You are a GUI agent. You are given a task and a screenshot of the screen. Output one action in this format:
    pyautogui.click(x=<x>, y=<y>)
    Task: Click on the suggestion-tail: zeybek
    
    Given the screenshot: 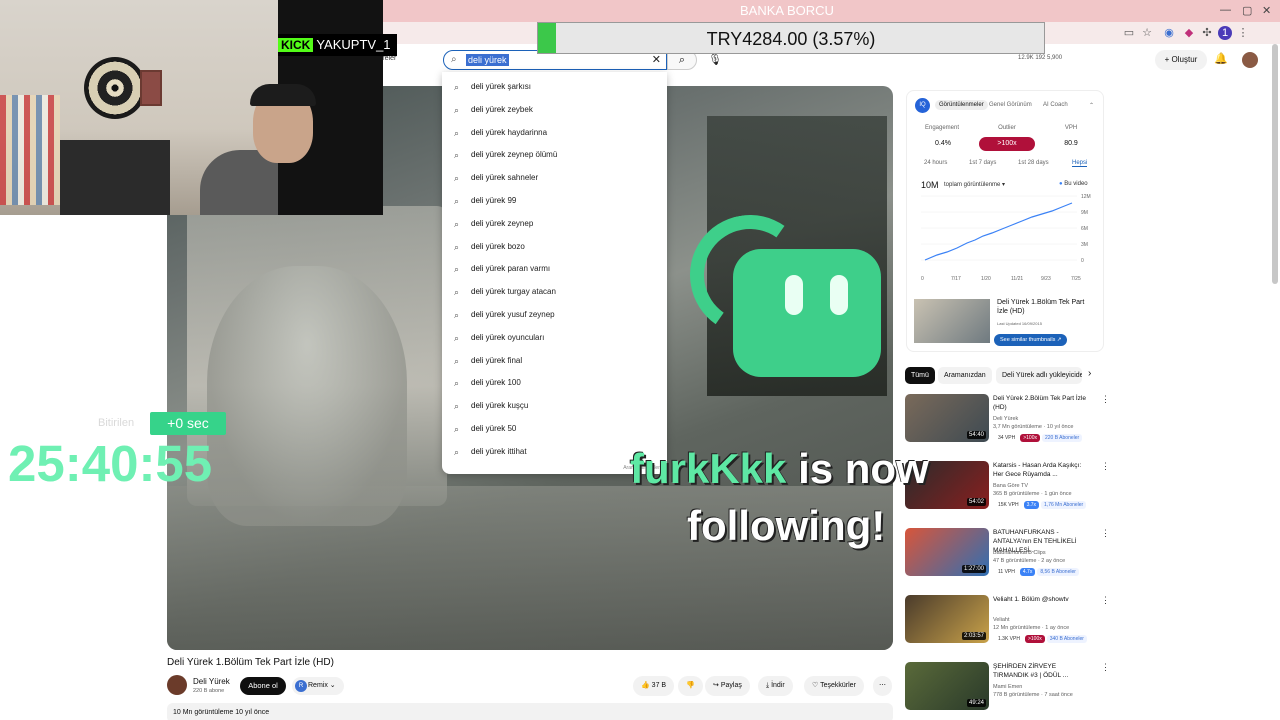 What is the action you would take?
    pyautogui.click(x=520, y=109)
    